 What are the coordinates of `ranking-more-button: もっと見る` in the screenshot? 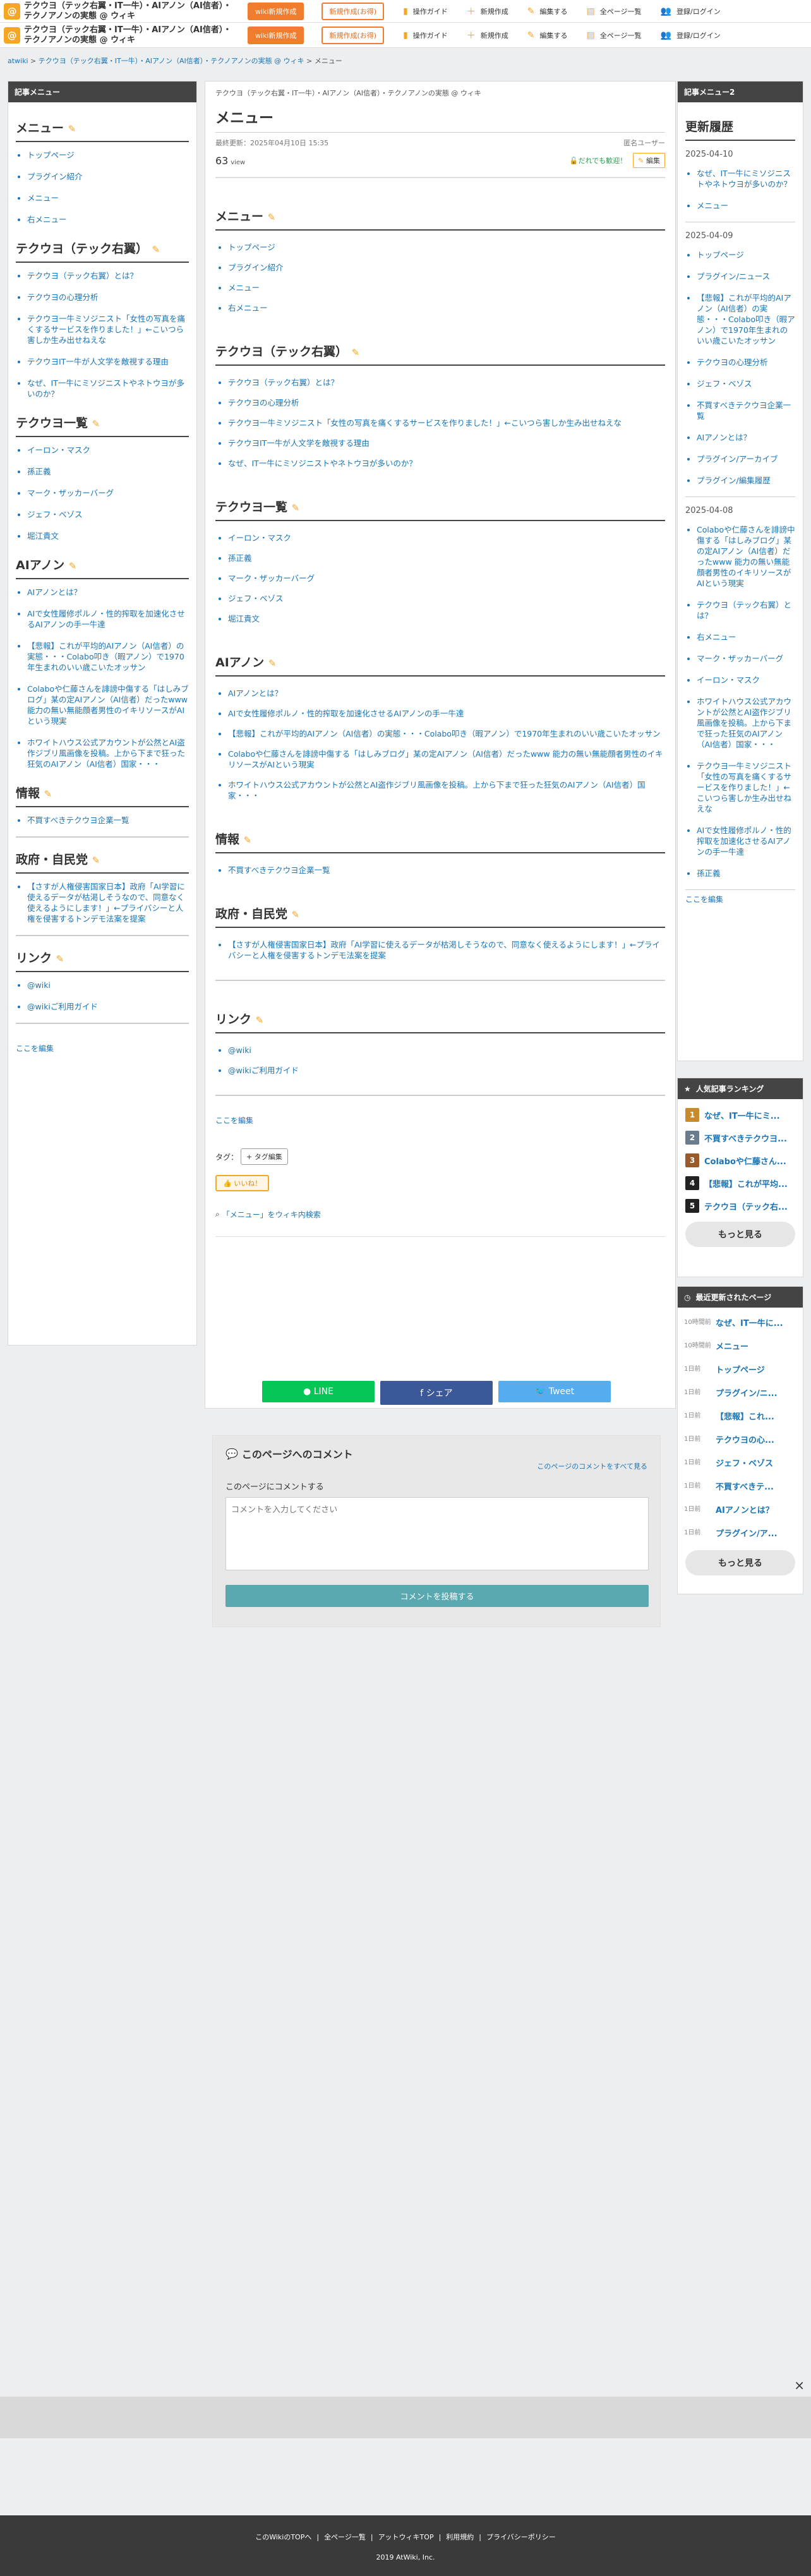 It's located at (740, 1234).